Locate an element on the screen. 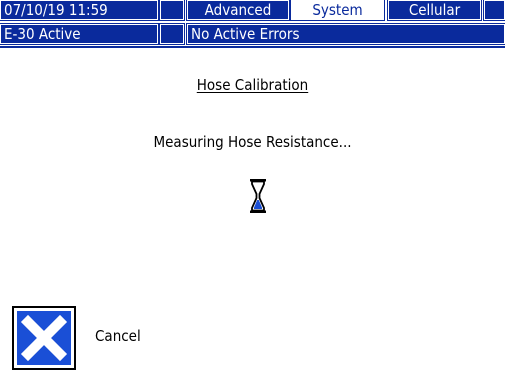 This screenshot has height=381, width=505. page-title: Hose Calibration is located at coordinates (252, 85).